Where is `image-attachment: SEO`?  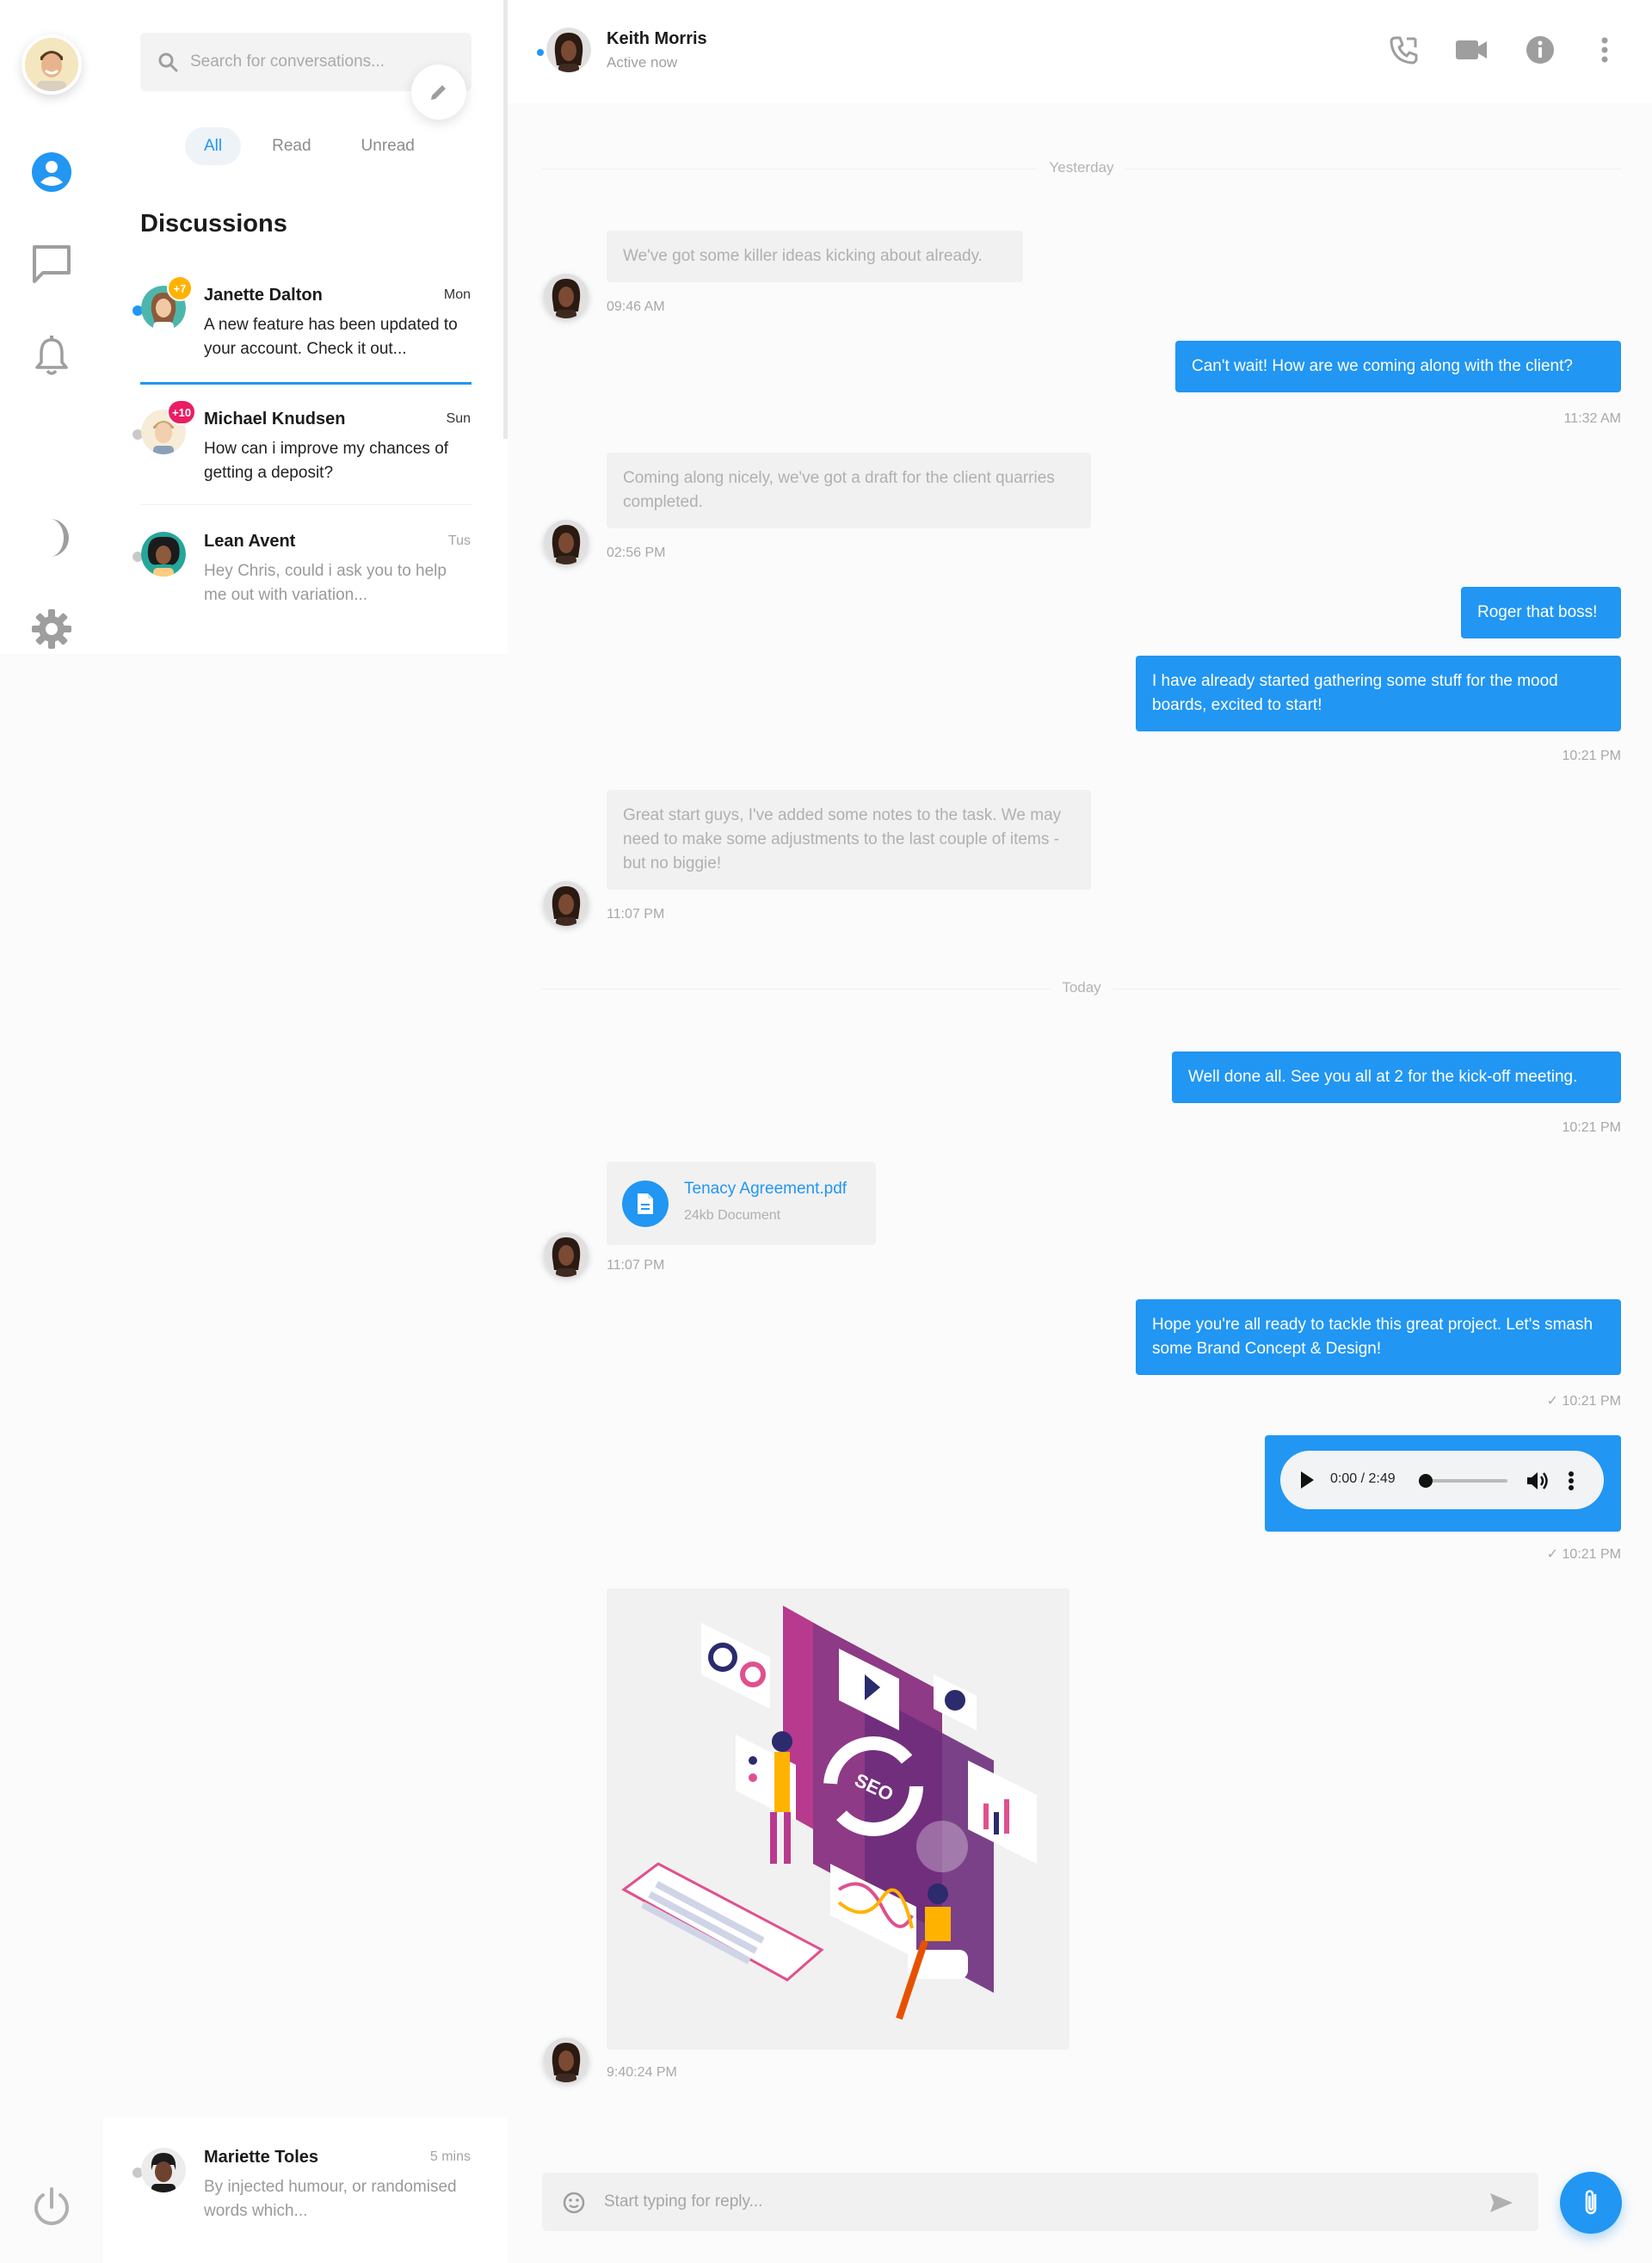 image-attachment: SEO is located at coordinates (838, 1819).